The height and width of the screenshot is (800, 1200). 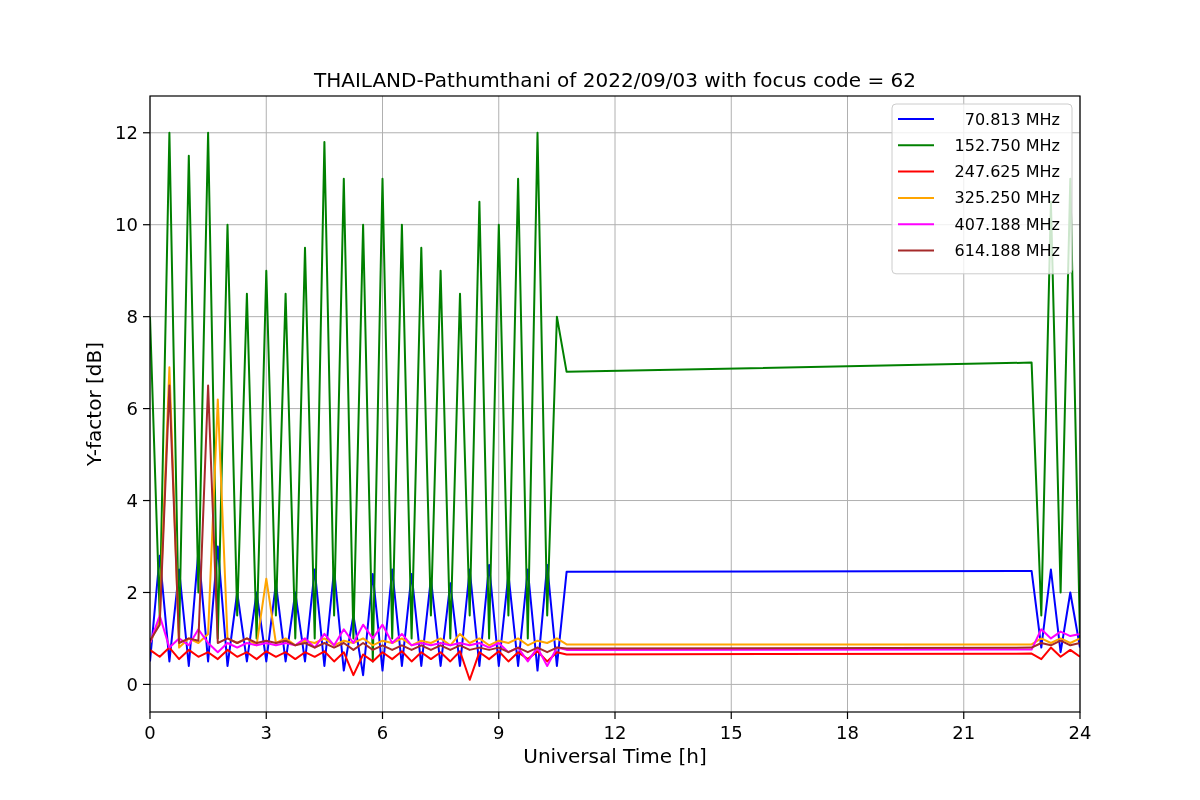 I want to click on legend-label: 614.188 MHz, so click(x=1007, y=250).